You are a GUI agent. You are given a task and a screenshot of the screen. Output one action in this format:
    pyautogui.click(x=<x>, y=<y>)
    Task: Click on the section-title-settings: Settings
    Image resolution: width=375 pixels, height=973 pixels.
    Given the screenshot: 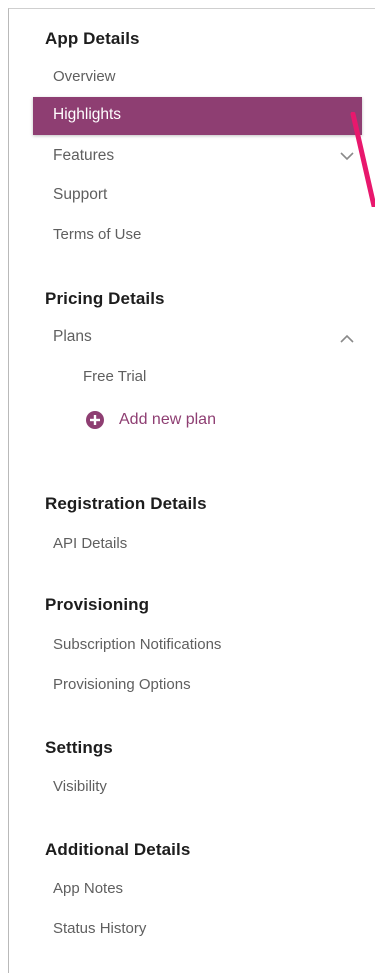 What is the action you would take?
    pyautogui.click(x=79, y=747)
    